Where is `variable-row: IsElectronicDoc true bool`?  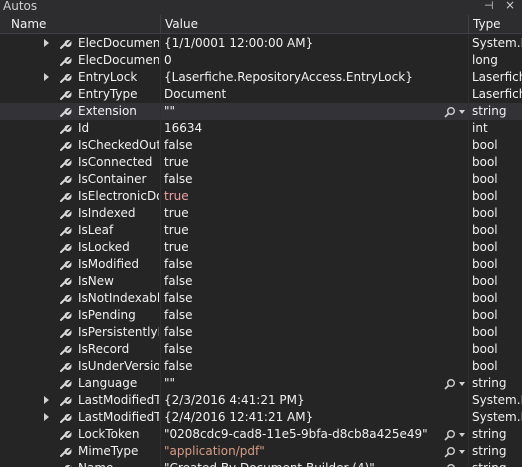 variable-row: IsElectronicDoc true bool is located at coordinates (261, 196).